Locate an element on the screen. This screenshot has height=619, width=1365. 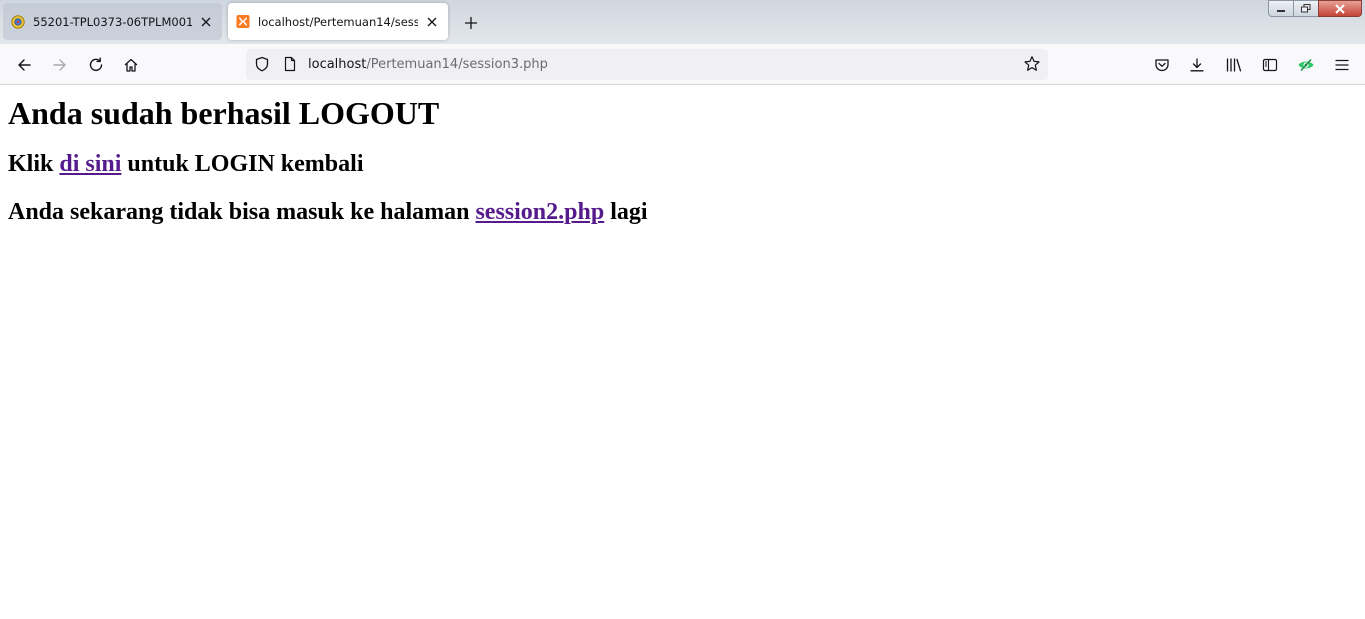
url-text: localhost/Pertemuan14/session3.php is located at coordinates (428, 64).